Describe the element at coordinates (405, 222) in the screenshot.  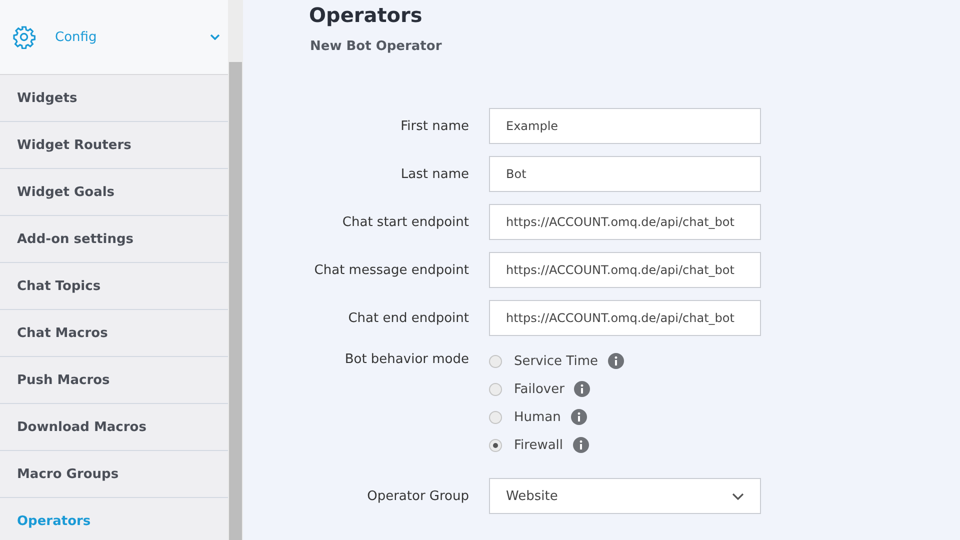
I see `field-label: Chat start endpoint` at that location.